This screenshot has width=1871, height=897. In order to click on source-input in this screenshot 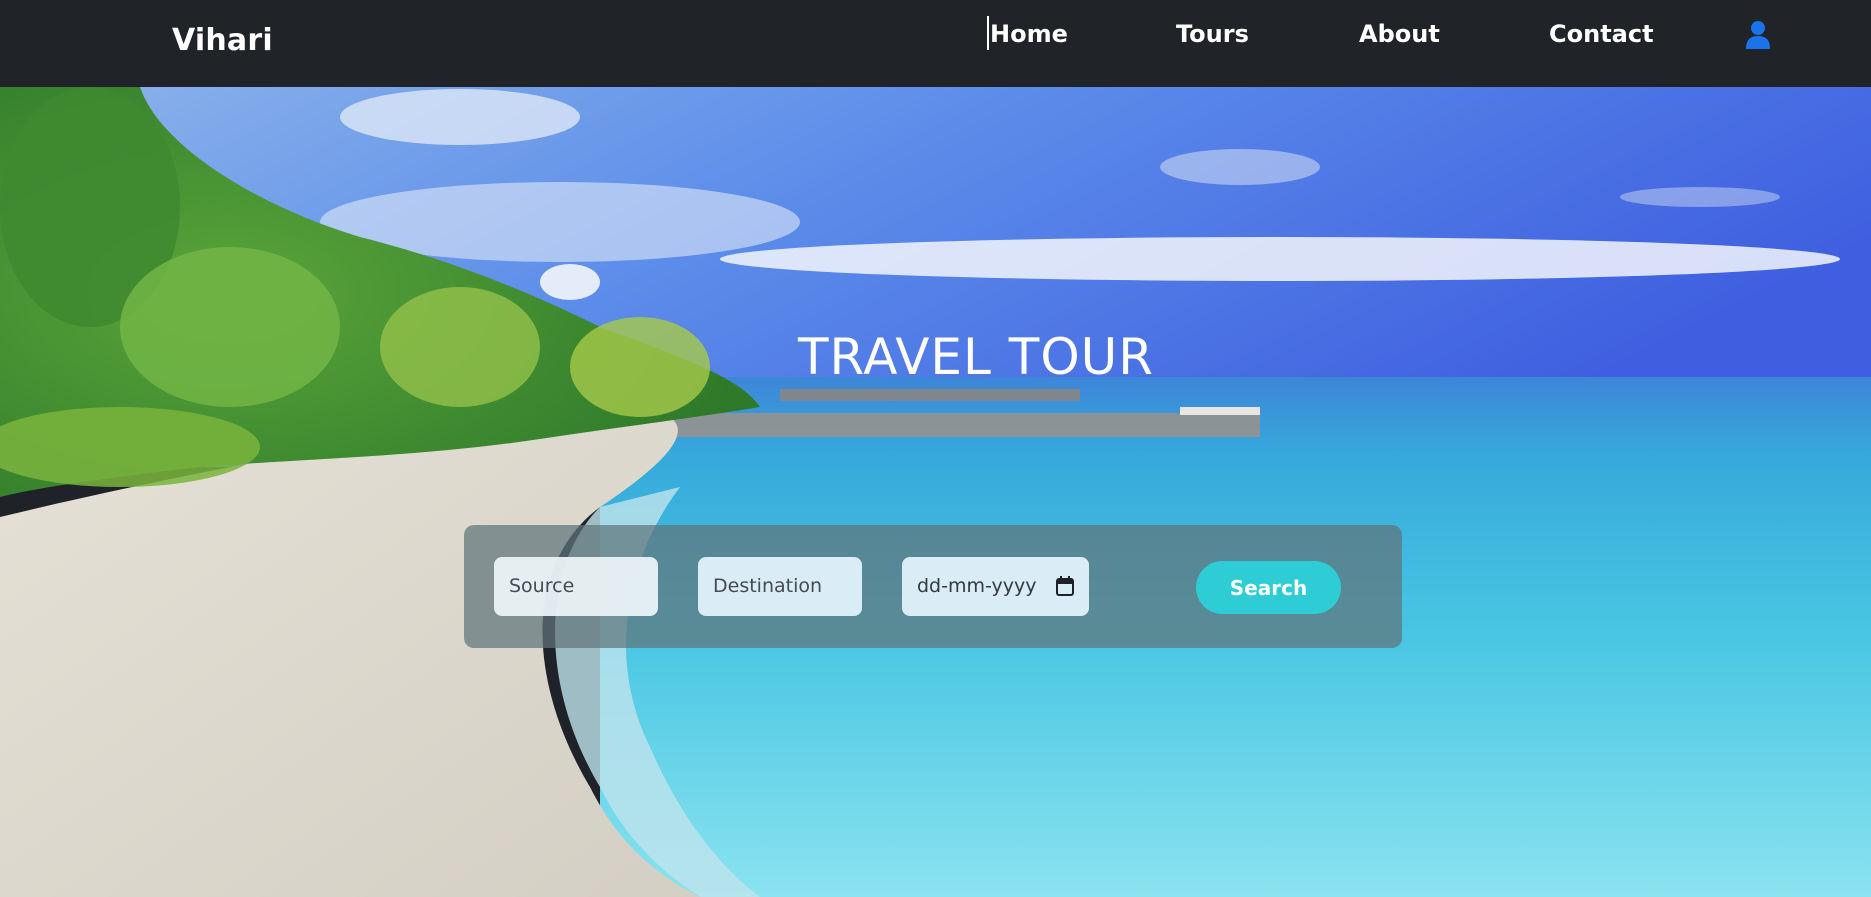, I will do `click(576, 586)`.